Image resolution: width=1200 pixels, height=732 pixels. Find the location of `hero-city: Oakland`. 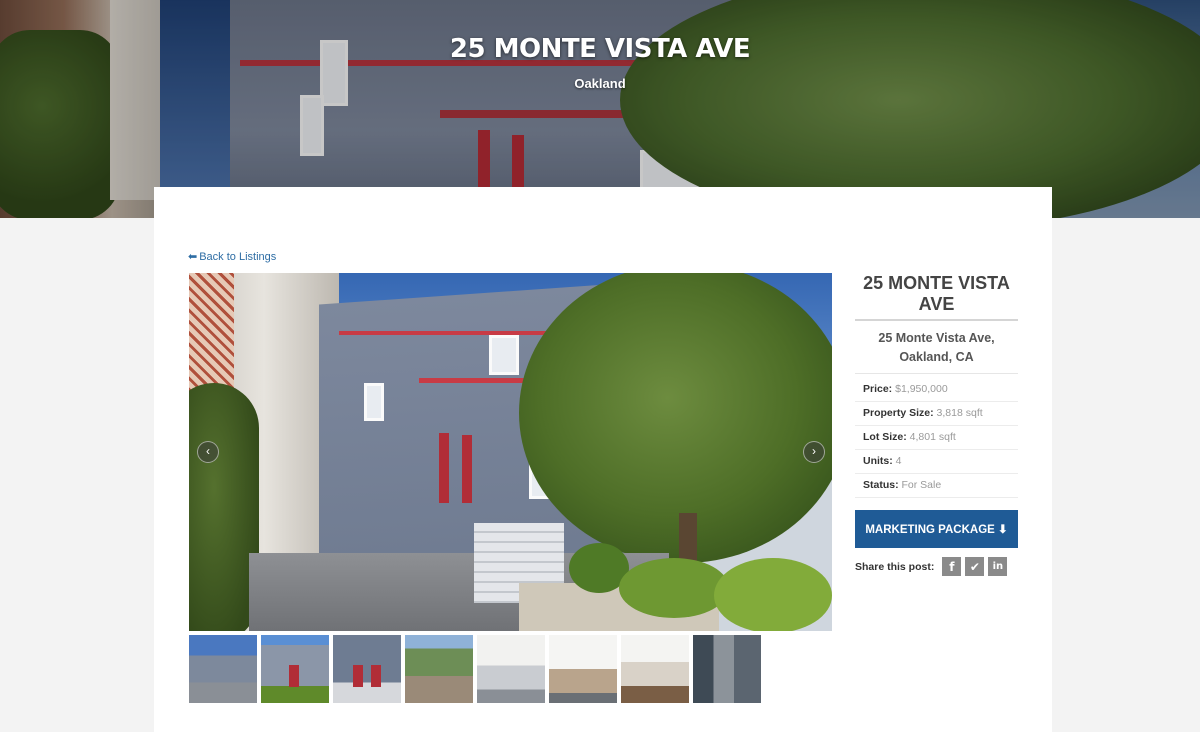

hero-city: Oakland is located at coordinates (600, 83).